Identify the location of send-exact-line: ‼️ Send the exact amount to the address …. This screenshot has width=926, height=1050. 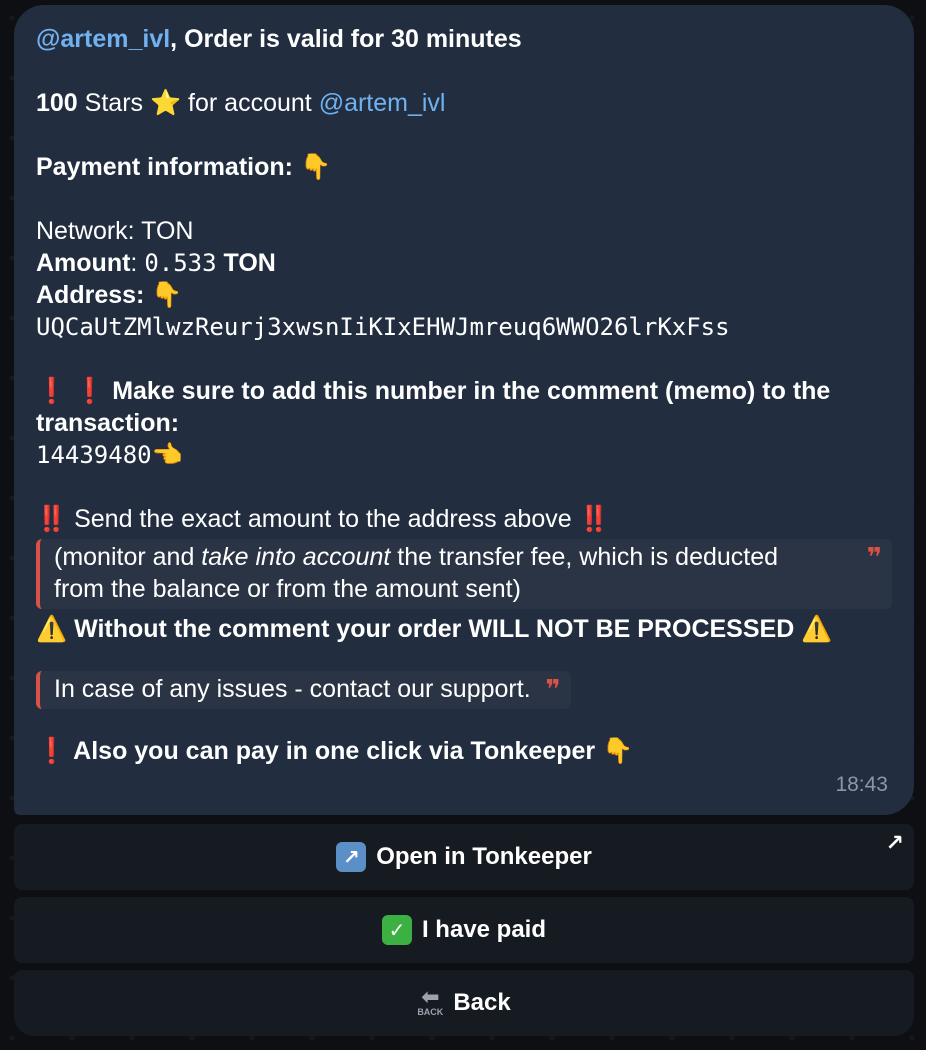
(464, 519).